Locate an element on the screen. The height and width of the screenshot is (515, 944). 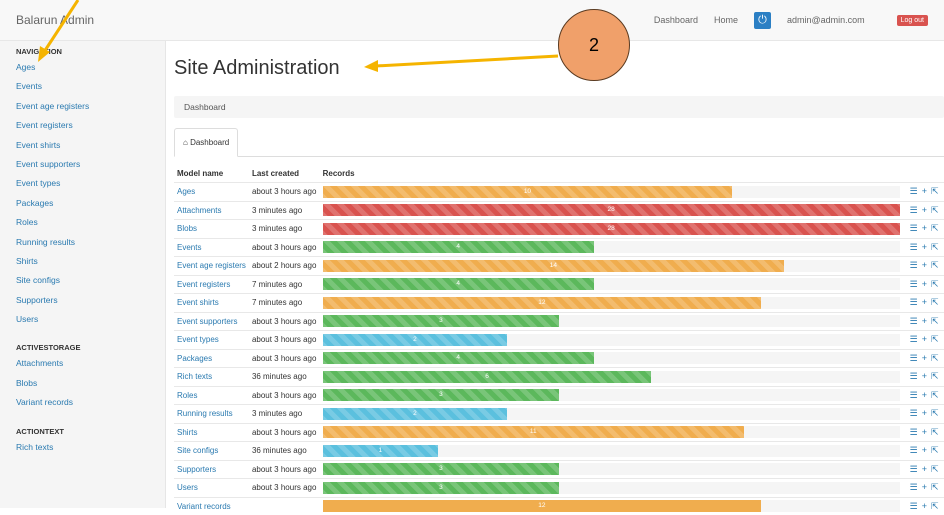
sidebar-item-shirts: Shirts is located at coordinates (82, 261).